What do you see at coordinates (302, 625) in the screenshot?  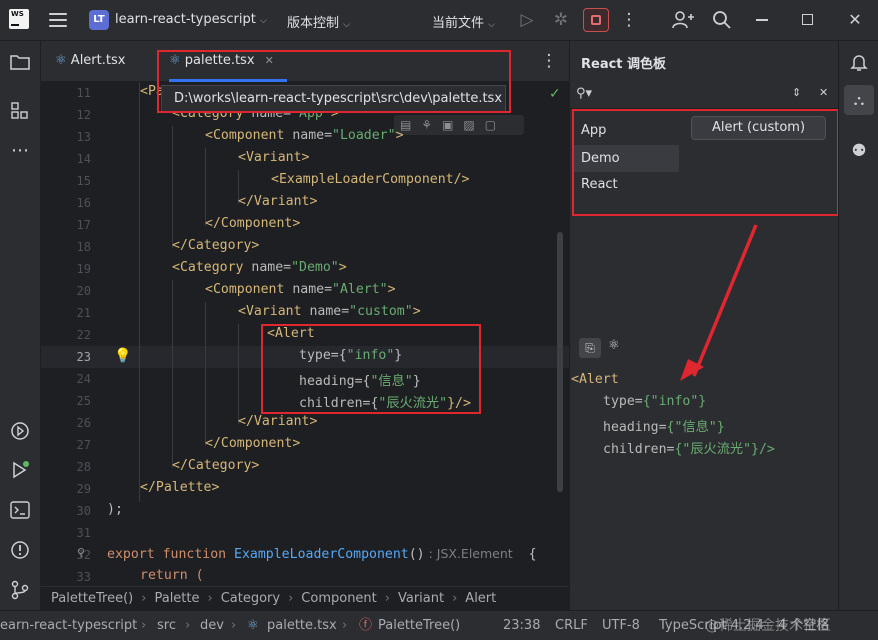 I see `nav-bar-file: palette.tsx` at bounding box center [302, 625].